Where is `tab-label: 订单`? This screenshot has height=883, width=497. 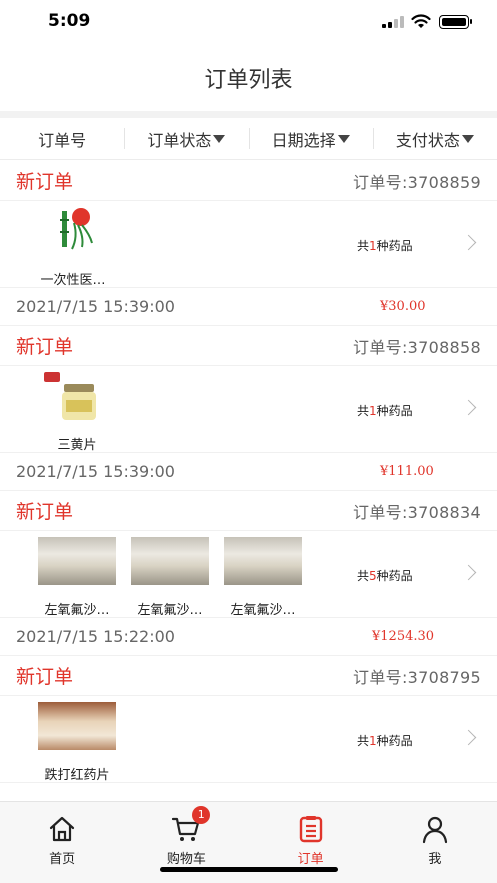 tab-label: 订单 is located at coordinates (310, 859).